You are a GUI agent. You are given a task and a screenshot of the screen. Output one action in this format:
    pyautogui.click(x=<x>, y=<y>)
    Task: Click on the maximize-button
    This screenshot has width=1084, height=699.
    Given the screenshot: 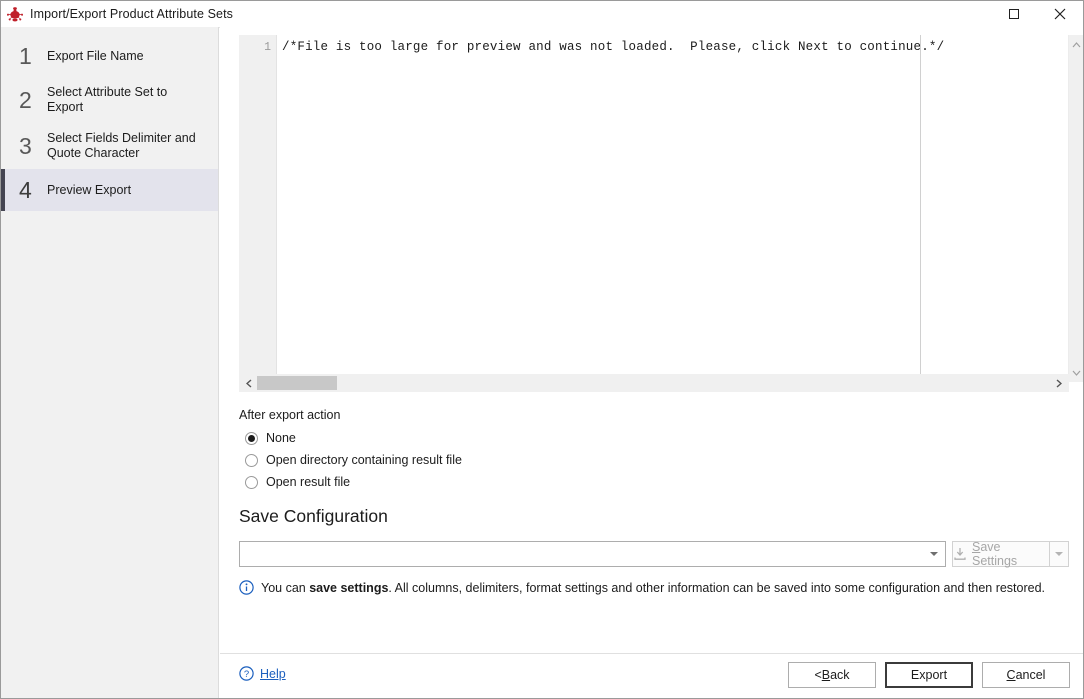 What is the action you would take?
    pyautogui.click(x=1014, y=13)
    